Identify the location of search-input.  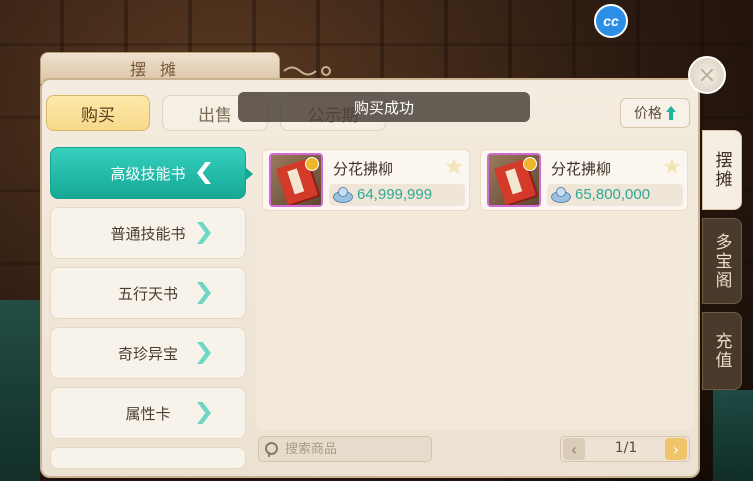
(355, 449).